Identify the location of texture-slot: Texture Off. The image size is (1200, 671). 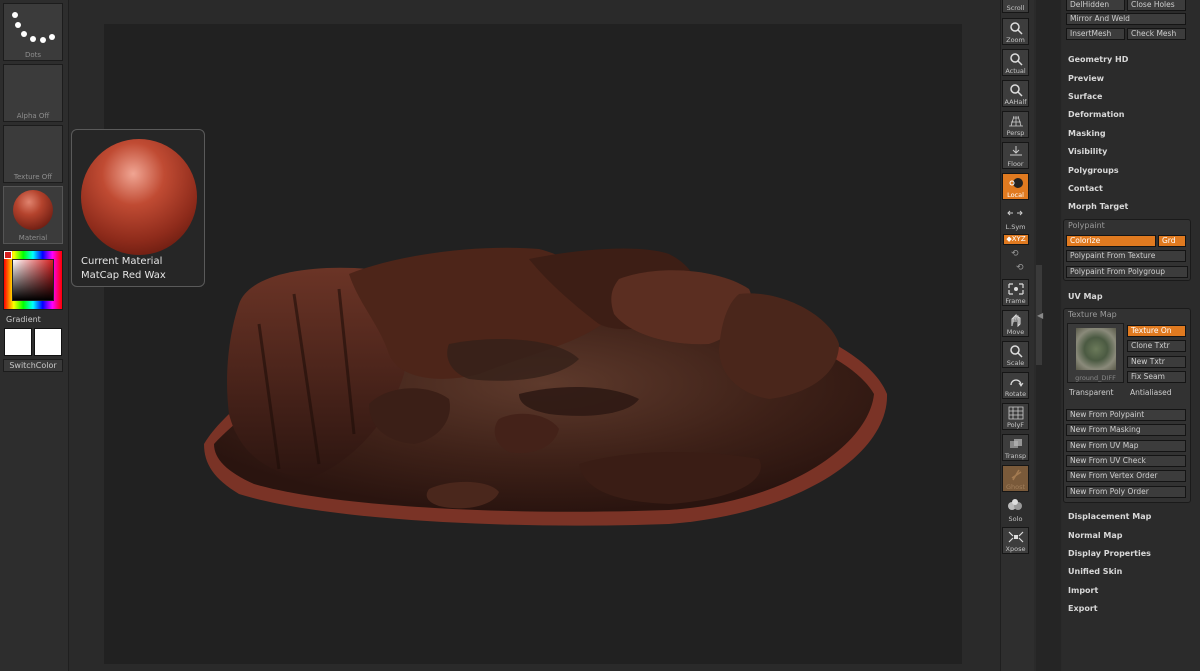
(33, 154).